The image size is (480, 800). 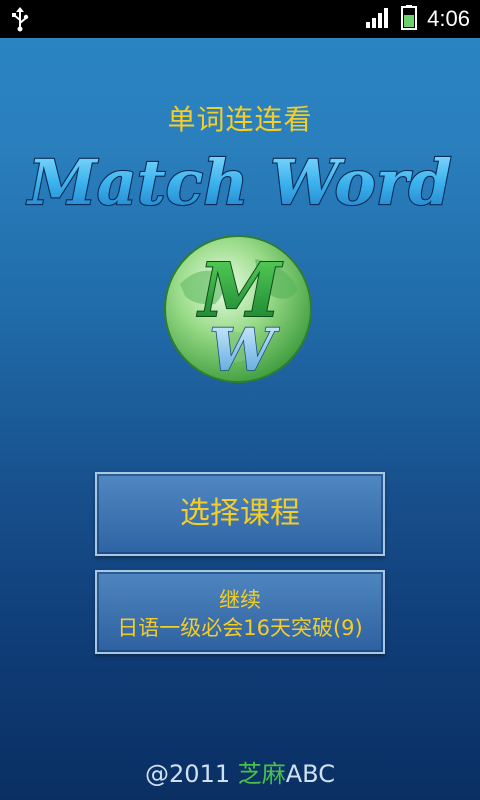 What do you see at coordinates (240, 600) in the screenshot?
I see `continue-label: 继续` at bounding box center [240, 600].